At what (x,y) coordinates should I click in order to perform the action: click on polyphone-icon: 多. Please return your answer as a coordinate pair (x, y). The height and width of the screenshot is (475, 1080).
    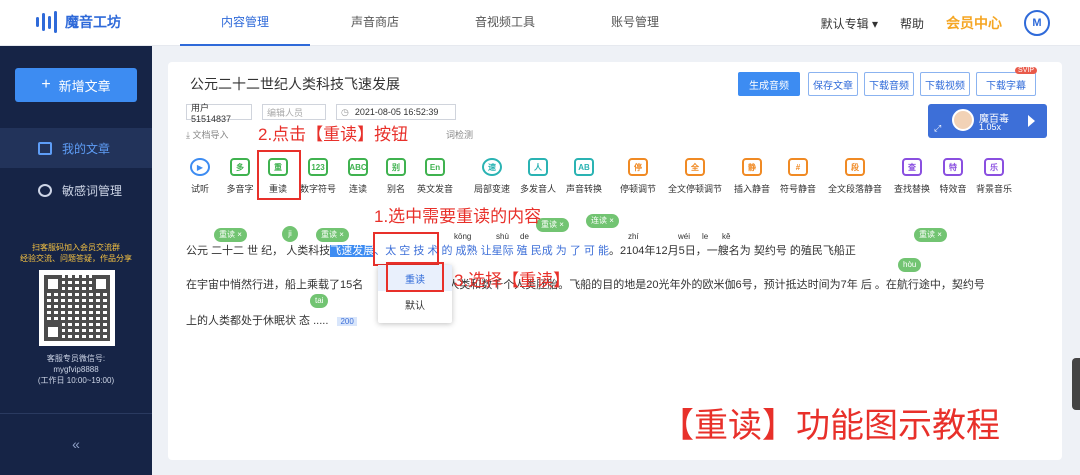
    Looking at the image, I should click on (240, 167).